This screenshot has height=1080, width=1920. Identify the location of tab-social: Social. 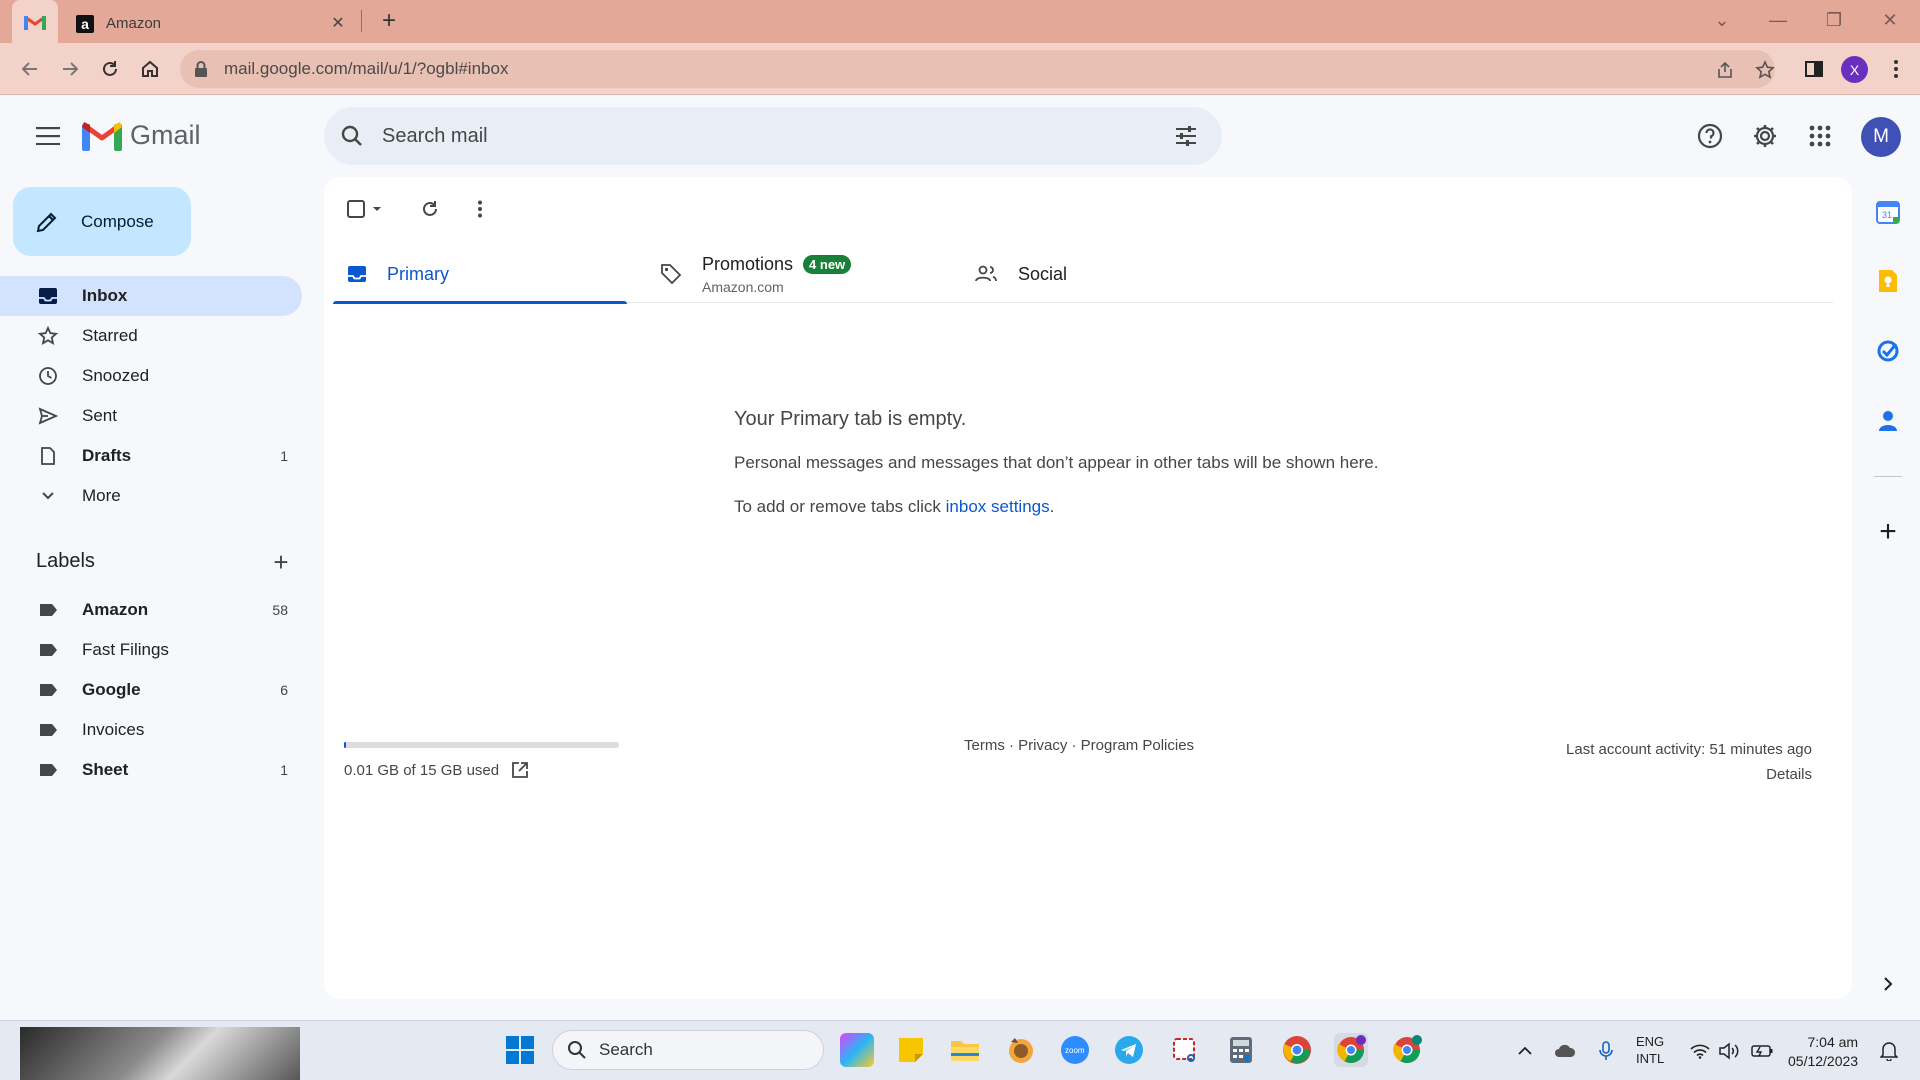
(1020, 274).